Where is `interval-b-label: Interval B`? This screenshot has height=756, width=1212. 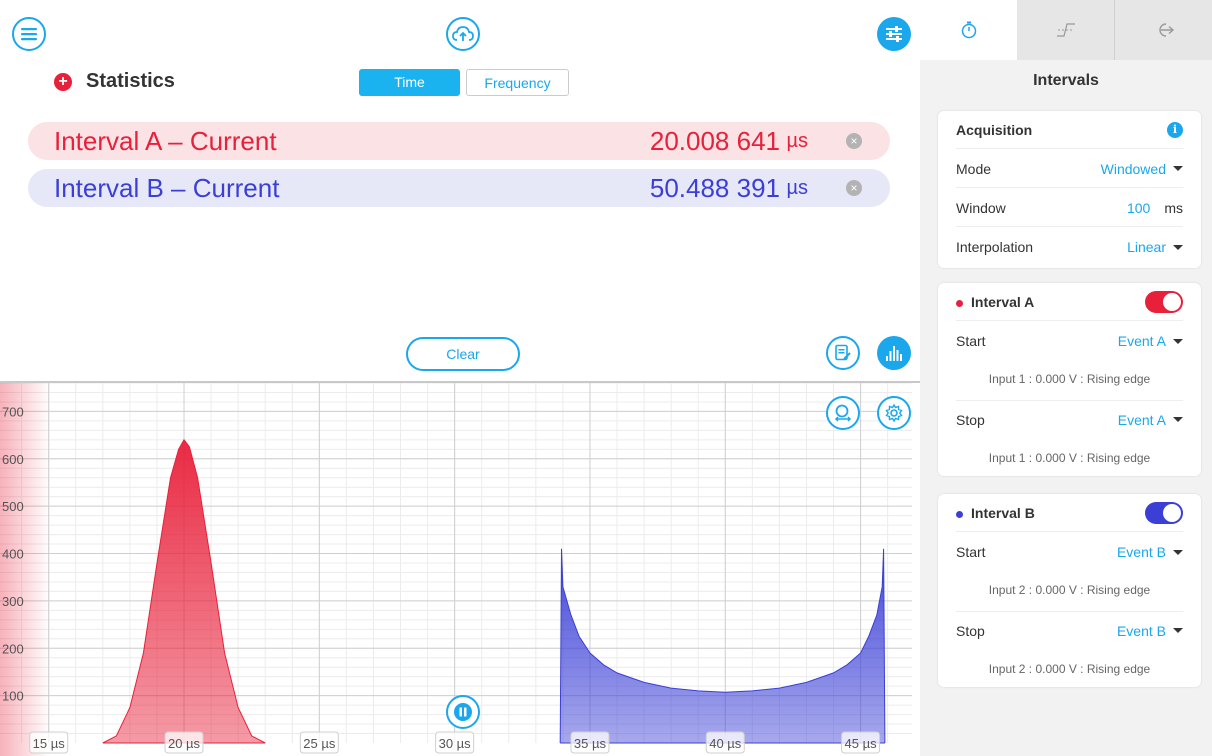 interval-b-label: Interval B is located at coordinates (1003, 512).